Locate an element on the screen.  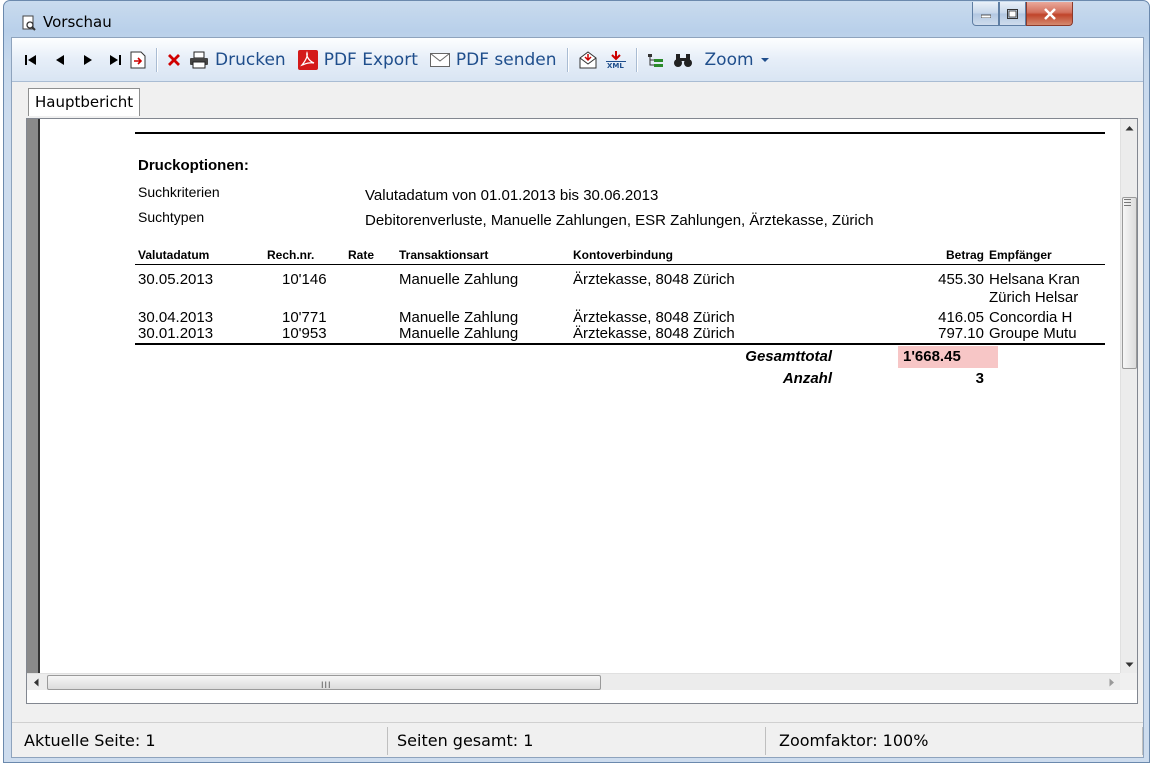
arrow-down-icon is located at coordinates (1129, 664).